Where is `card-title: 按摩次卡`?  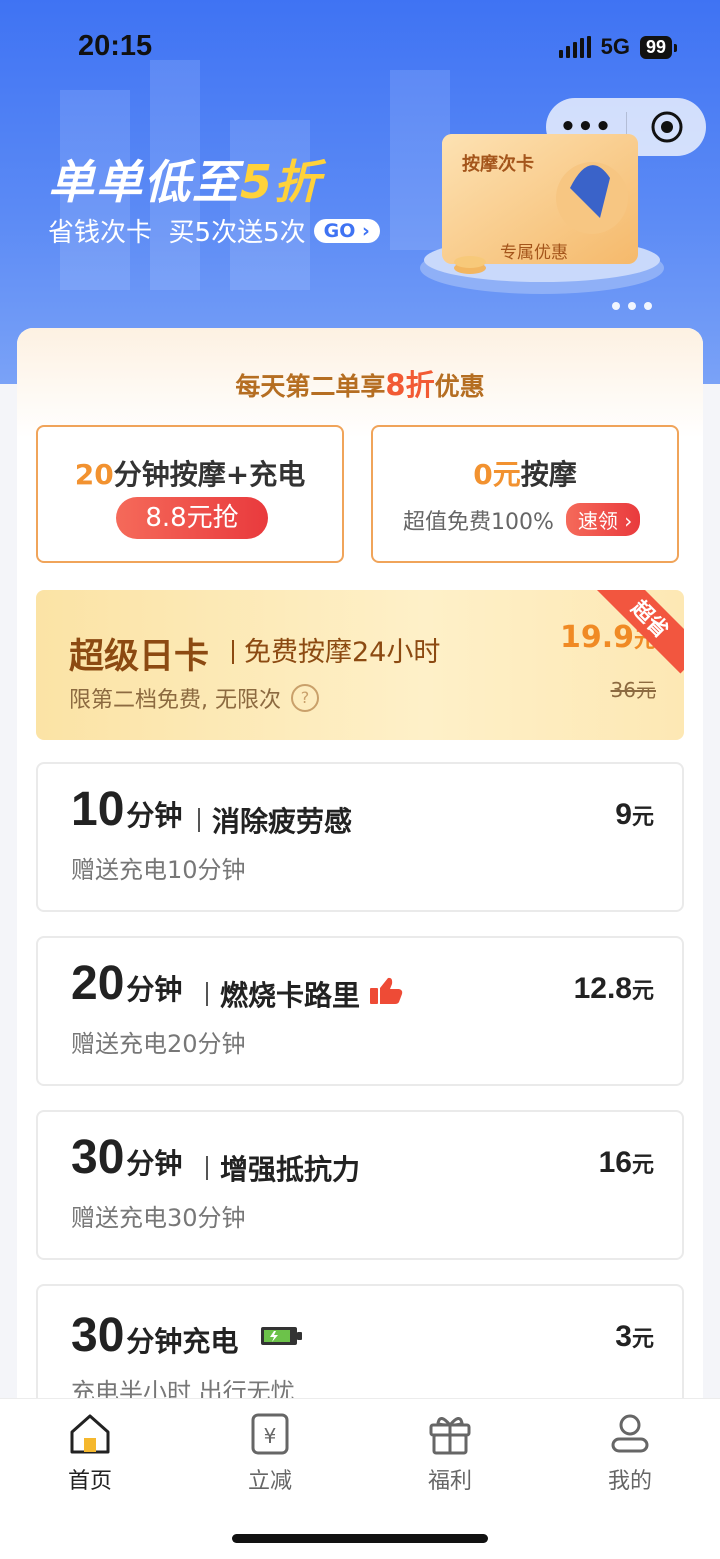 card-title: 按摩次卡 is located at coordinates (498, 164).